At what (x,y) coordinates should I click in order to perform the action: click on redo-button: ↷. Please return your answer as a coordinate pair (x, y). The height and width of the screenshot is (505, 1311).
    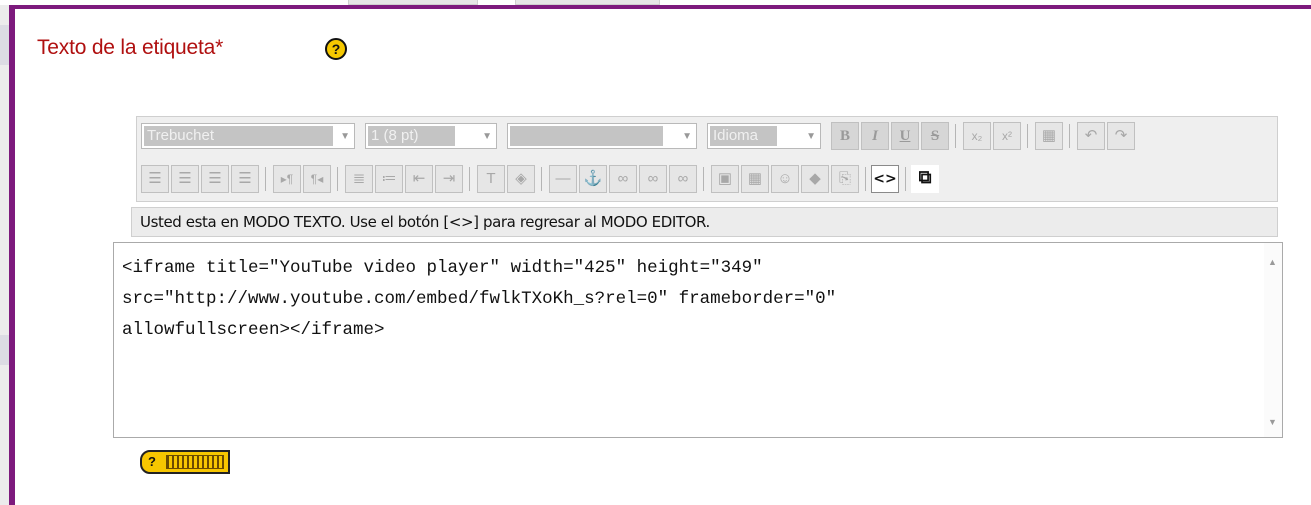
    Looking at the image, I should click on (1121, 136).